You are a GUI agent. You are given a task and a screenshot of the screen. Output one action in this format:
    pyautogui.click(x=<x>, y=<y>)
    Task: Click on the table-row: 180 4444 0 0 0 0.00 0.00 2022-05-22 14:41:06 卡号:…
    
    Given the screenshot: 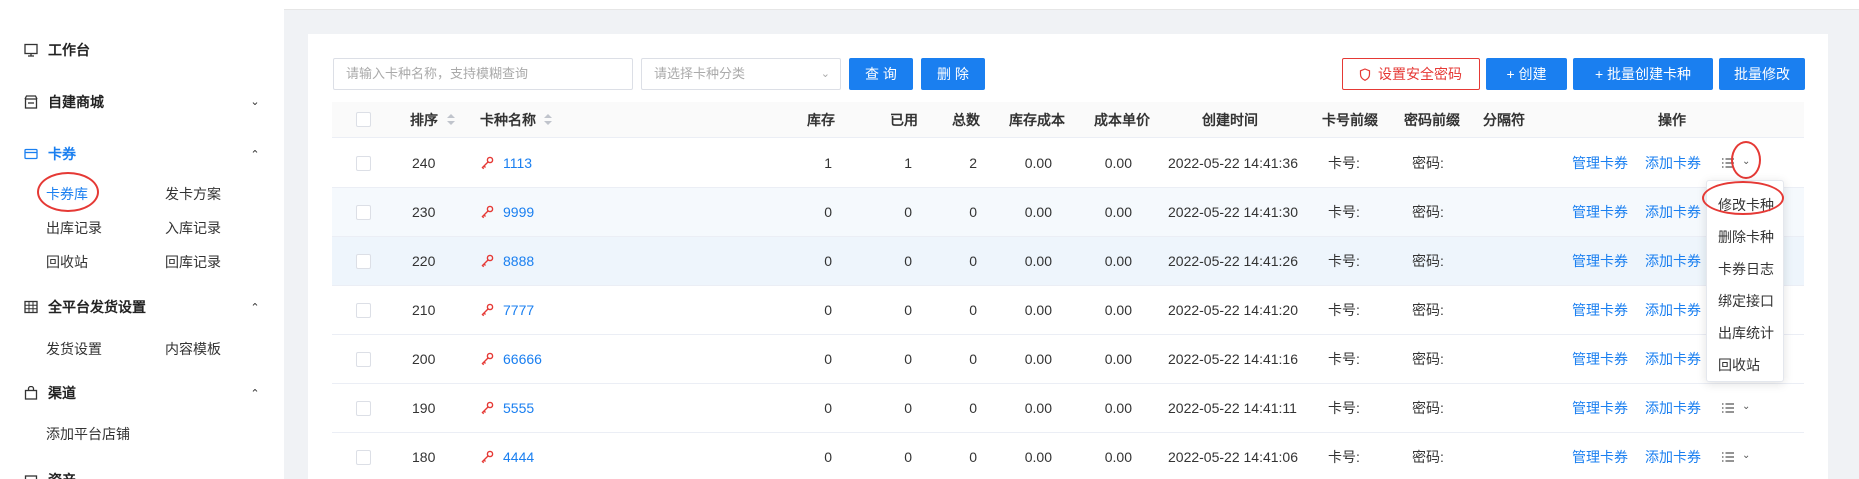 What is the action you would take?
    pyautogui.click(x=1068, y=456)
    